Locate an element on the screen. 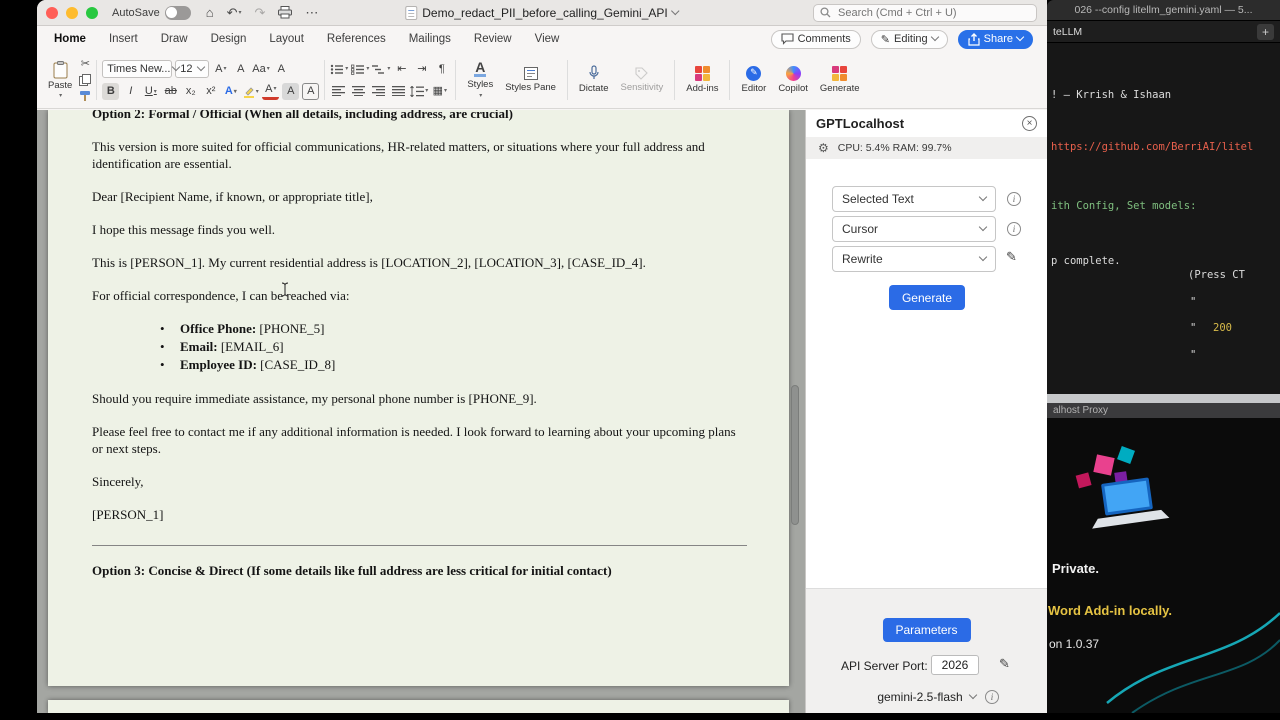  format-painter-icon is located at coordinates (85, 96).